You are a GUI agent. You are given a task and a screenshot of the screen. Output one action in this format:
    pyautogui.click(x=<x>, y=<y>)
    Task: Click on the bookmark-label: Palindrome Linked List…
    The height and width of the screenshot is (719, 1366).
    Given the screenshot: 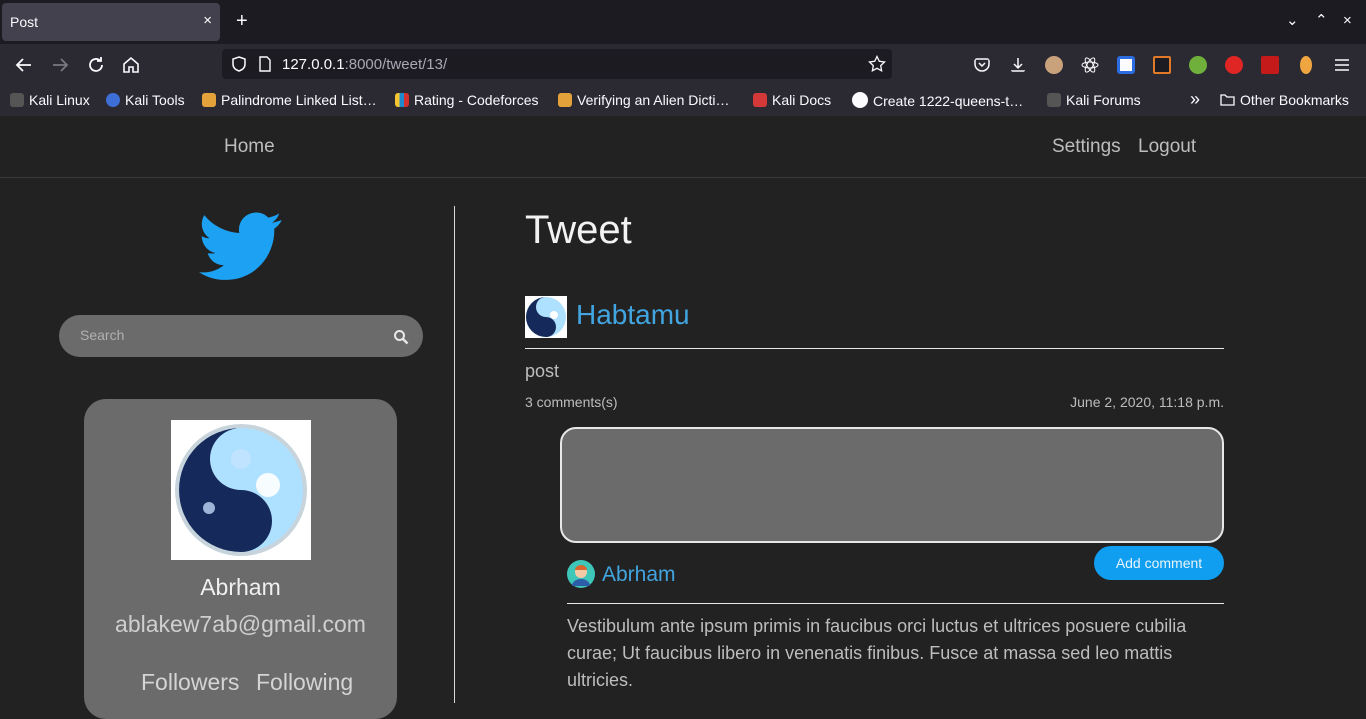 What is the action you would take?
    pyautogui.click(x=299, y=100)
    